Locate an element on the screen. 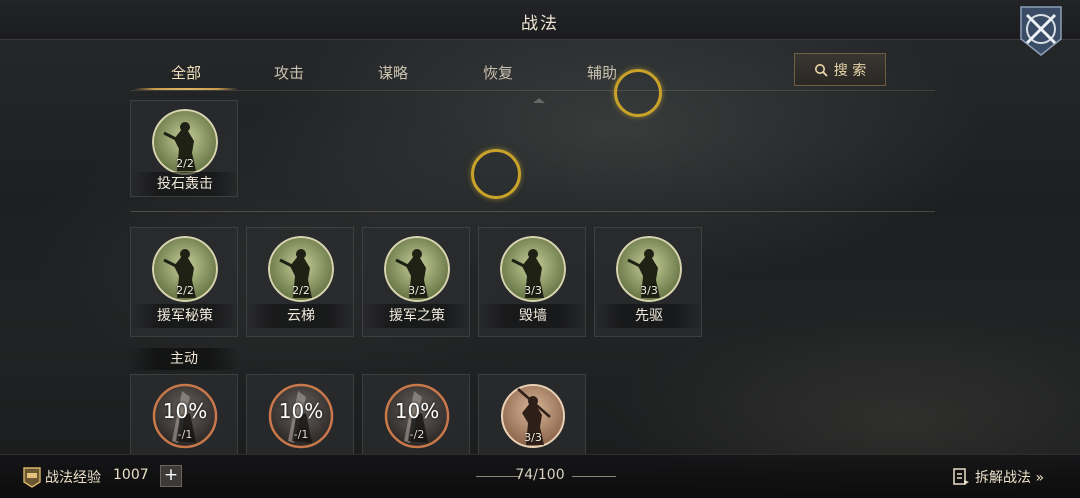 This screenshot has width=1080, height=498. tactic-card: 2/2 投石轰击 is located at coordinates (184, 148).